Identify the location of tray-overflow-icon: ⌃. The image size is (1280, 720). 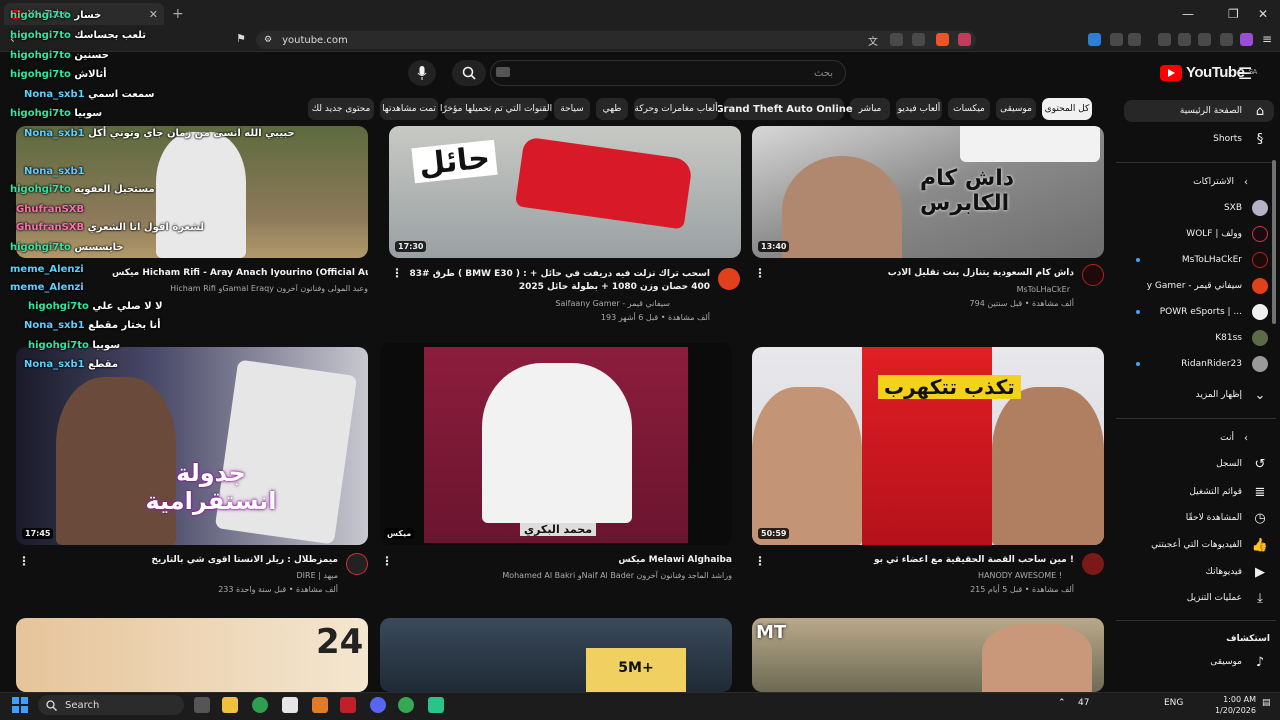
(1062, 703).